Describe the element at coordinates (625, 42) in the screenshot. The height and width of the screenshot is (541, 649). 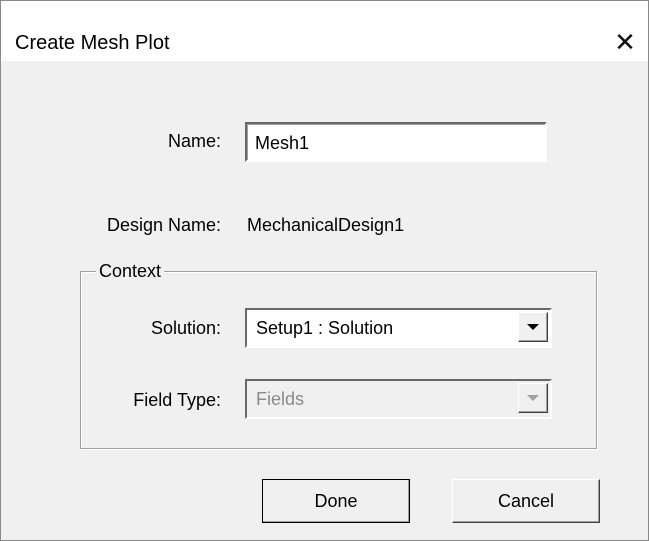
I see `close-icon: ✕` at that location.